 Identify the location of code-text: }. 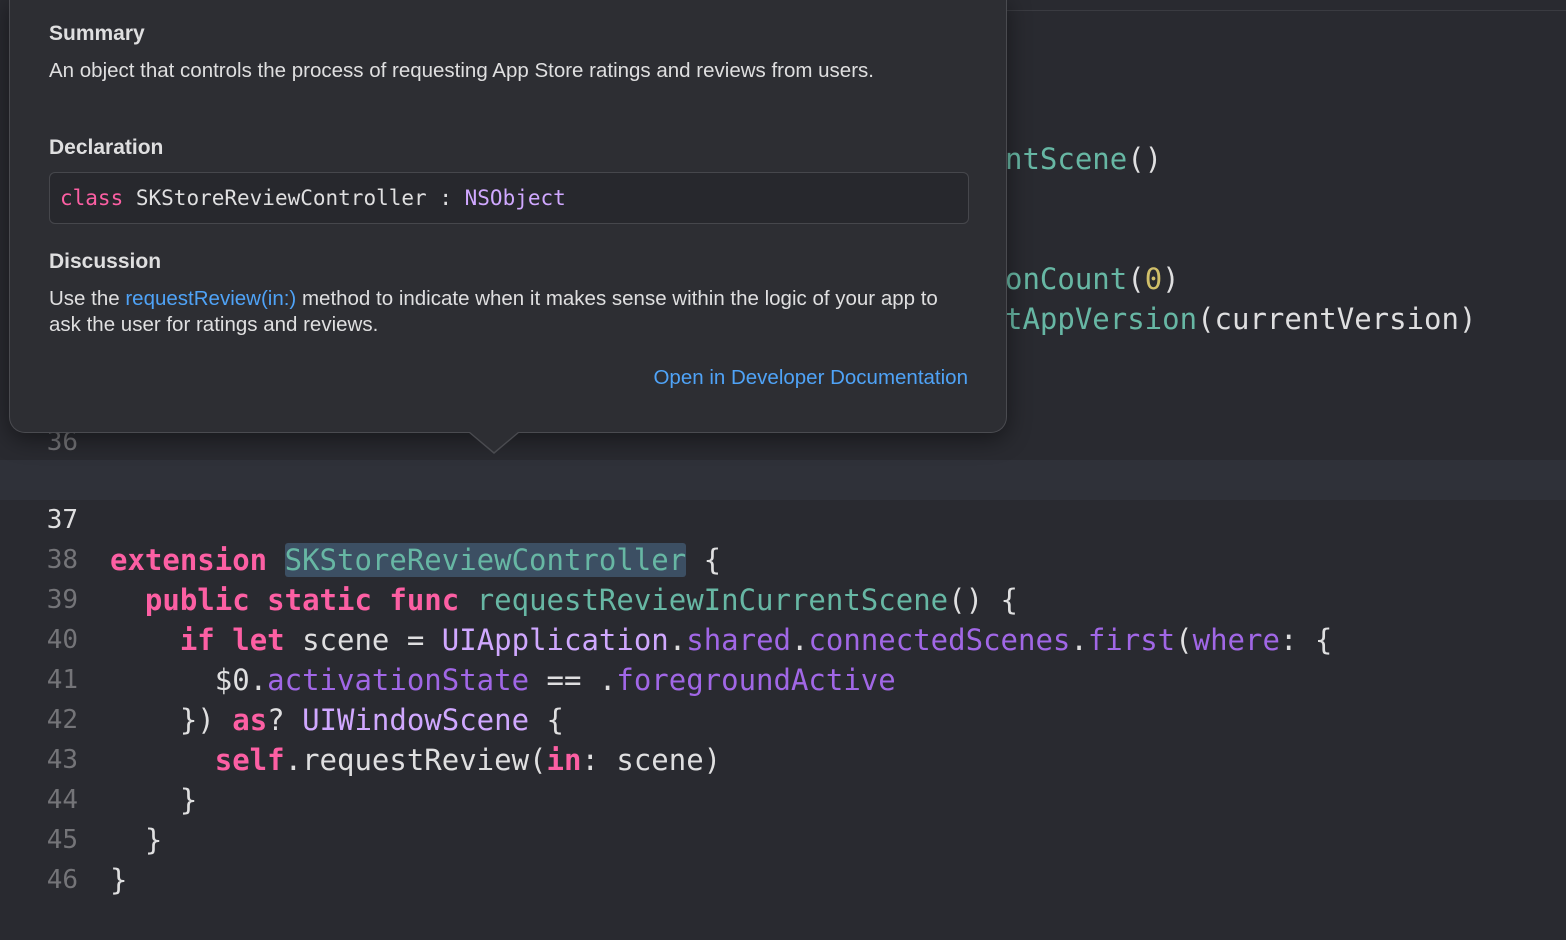
(118, 880).